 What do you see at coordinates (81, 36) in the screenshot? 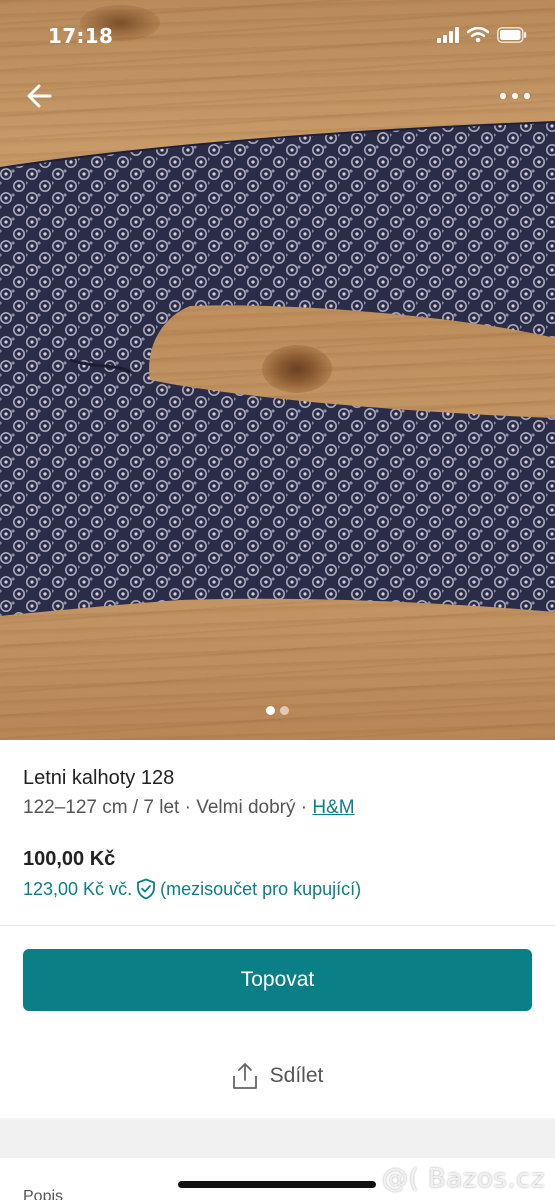
I see `status-time: 17:18` at bounding box center [81, 36].